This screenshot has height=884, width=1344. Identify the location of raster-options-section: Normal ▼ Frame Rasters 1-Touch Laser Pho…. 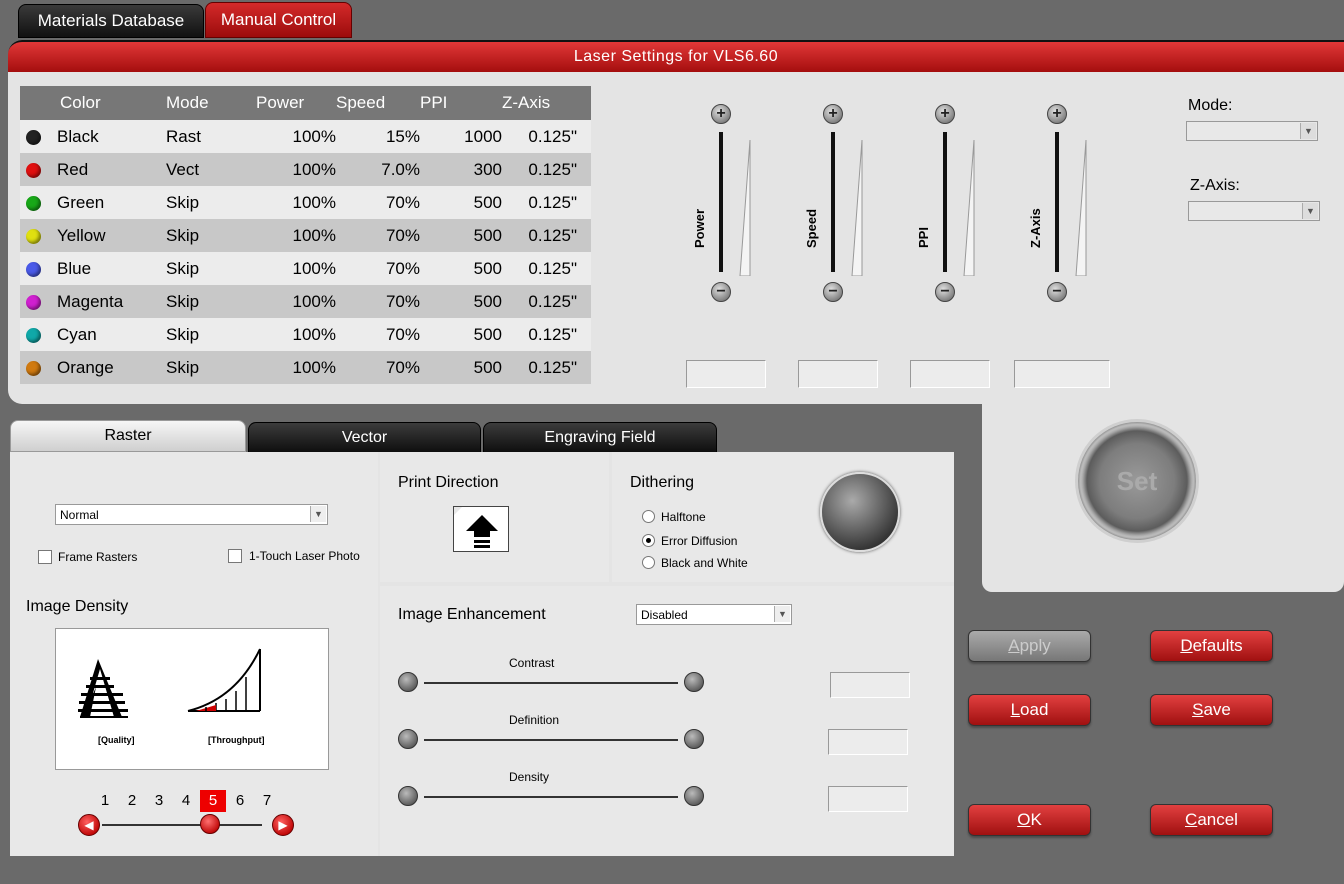
(194, 654).